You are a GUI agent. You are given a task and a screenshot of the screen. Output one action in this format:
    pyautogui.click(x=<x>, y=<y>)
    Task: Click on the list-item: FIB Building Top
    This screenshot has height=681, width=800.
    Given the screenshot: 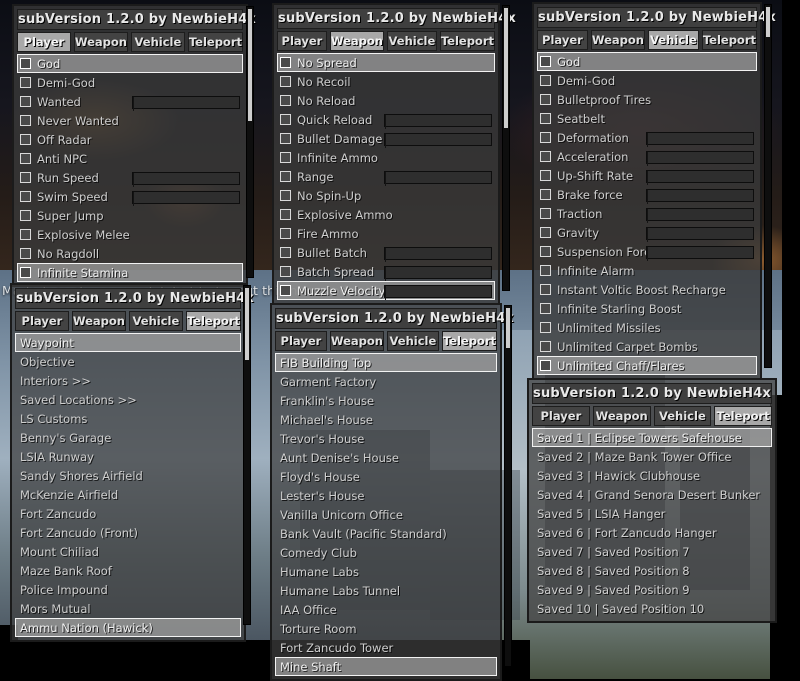 What is the action you would take?
    pyautogui.click(x=386, y=362)
    